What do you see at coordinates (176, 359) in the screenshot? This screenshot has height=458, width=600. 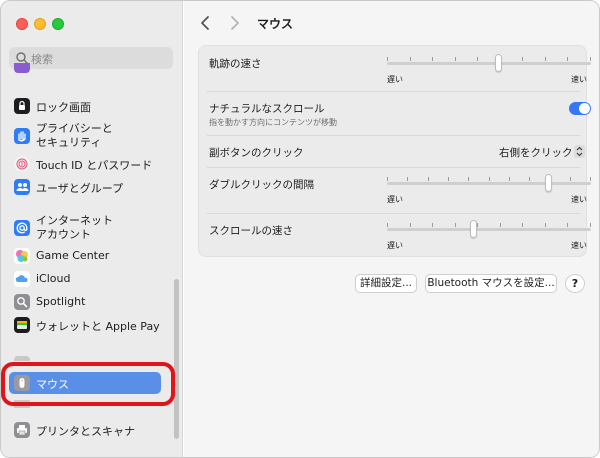 I see `sidebar-scrollbar` at bounding box center [176, 359].